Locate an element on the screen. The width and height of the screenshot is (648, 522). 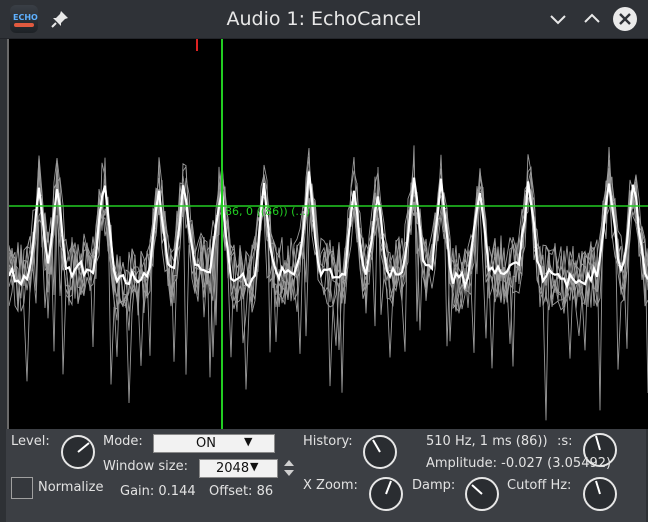
close-icon is located at coordinates (625, 19).